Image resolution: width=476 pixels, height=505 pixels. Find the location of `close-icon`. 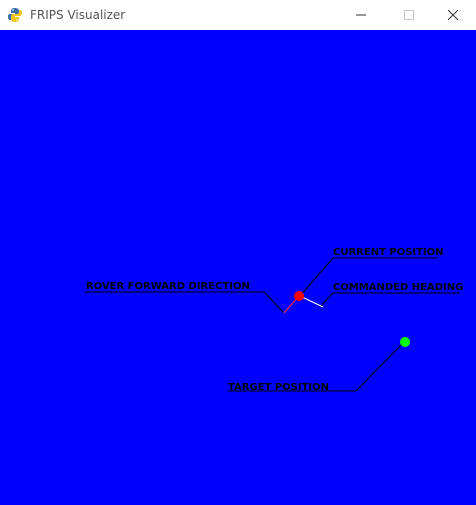

close-icon is located at coordinates (453, 15).